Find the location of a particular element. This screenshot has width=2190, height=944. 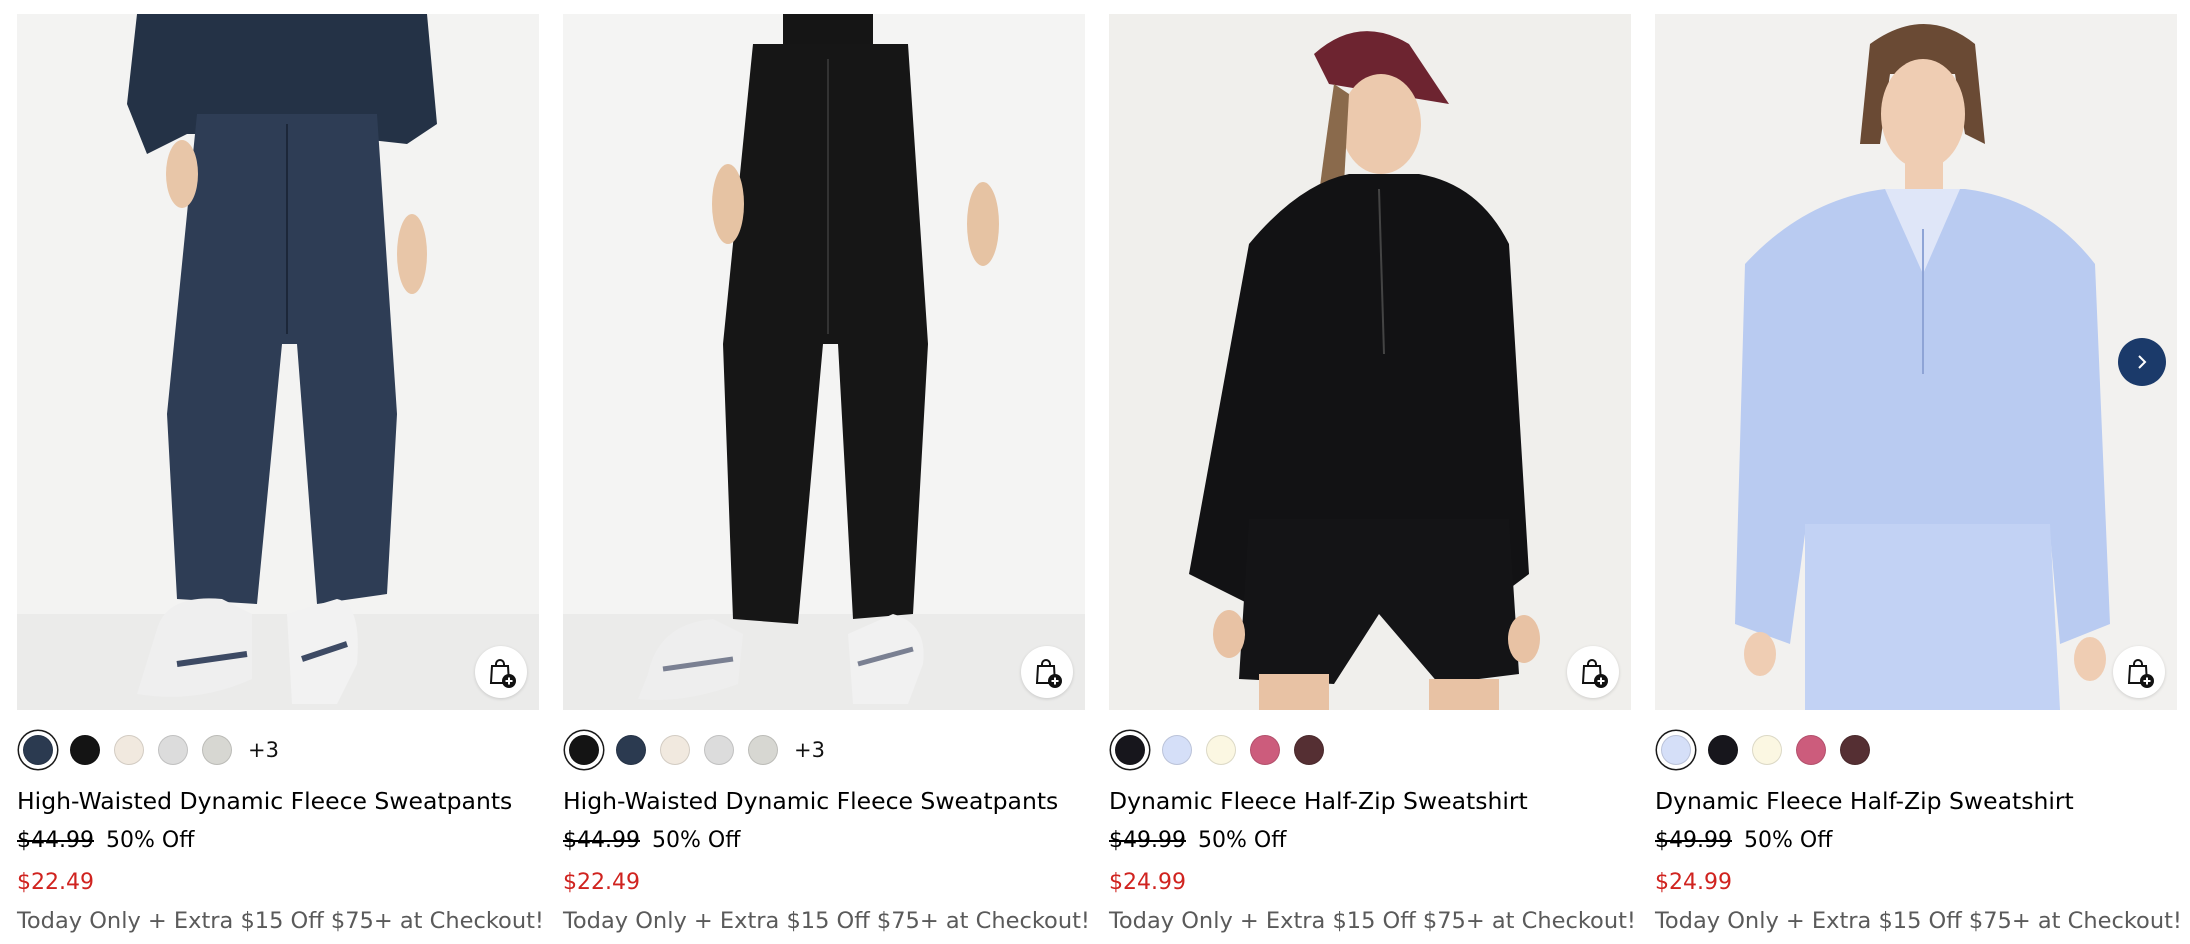

chevron-right-icon is located at coordinates (2142, 362).